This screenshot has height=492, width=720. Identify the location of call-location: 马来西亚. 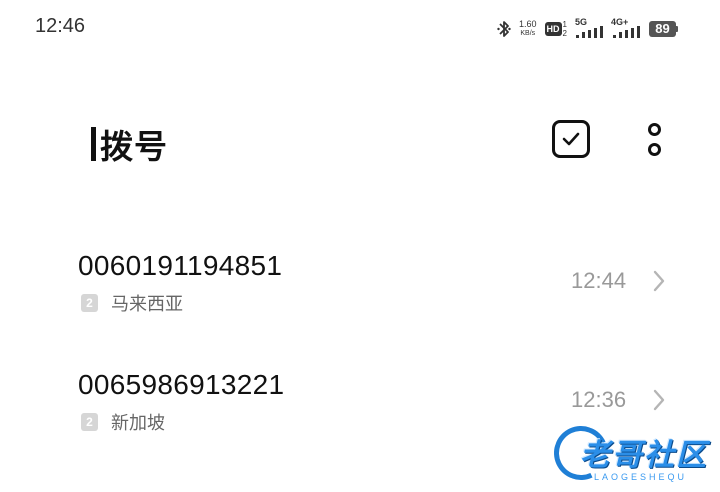
(147, 304).